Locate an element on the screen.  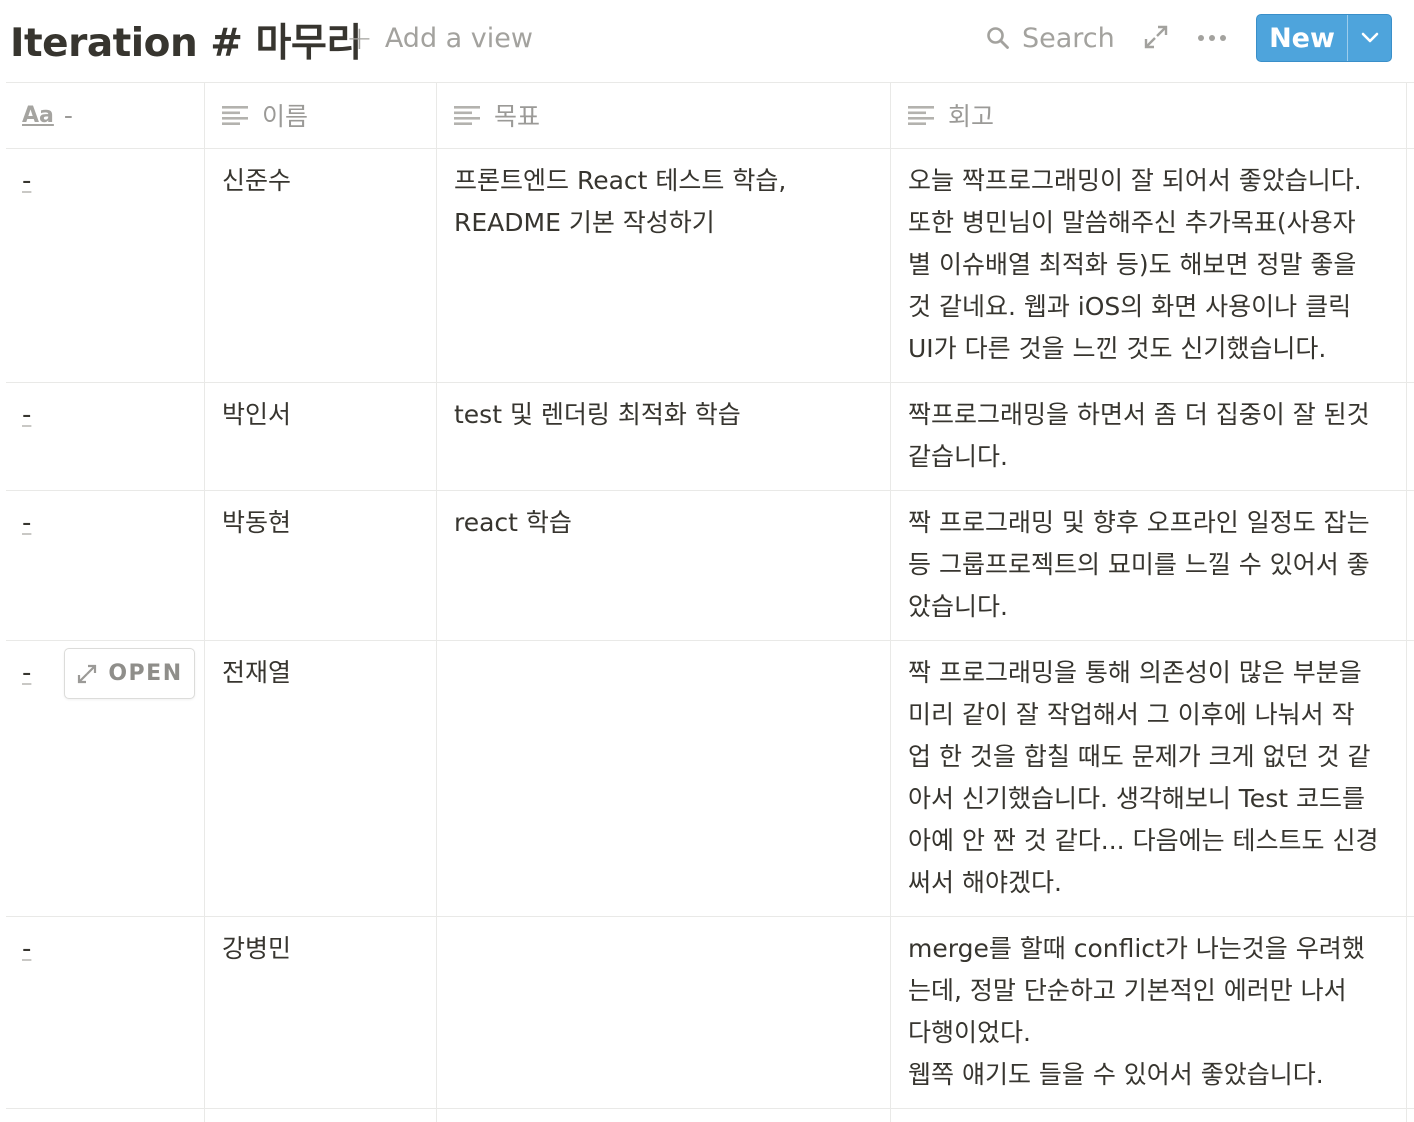
open-page-button: OPEN is located at coordinates (129, 673).